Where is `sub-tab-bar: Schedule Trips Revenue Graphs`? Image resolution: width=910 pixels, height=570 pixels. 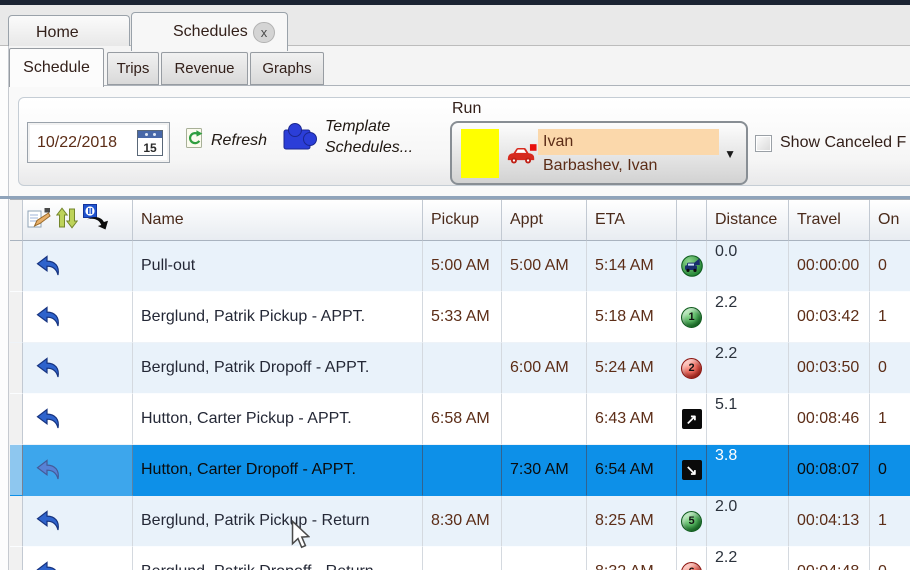
sub-tab-bar: Schedule Trips Revenue Graphs is located at coordinates (459, 66).